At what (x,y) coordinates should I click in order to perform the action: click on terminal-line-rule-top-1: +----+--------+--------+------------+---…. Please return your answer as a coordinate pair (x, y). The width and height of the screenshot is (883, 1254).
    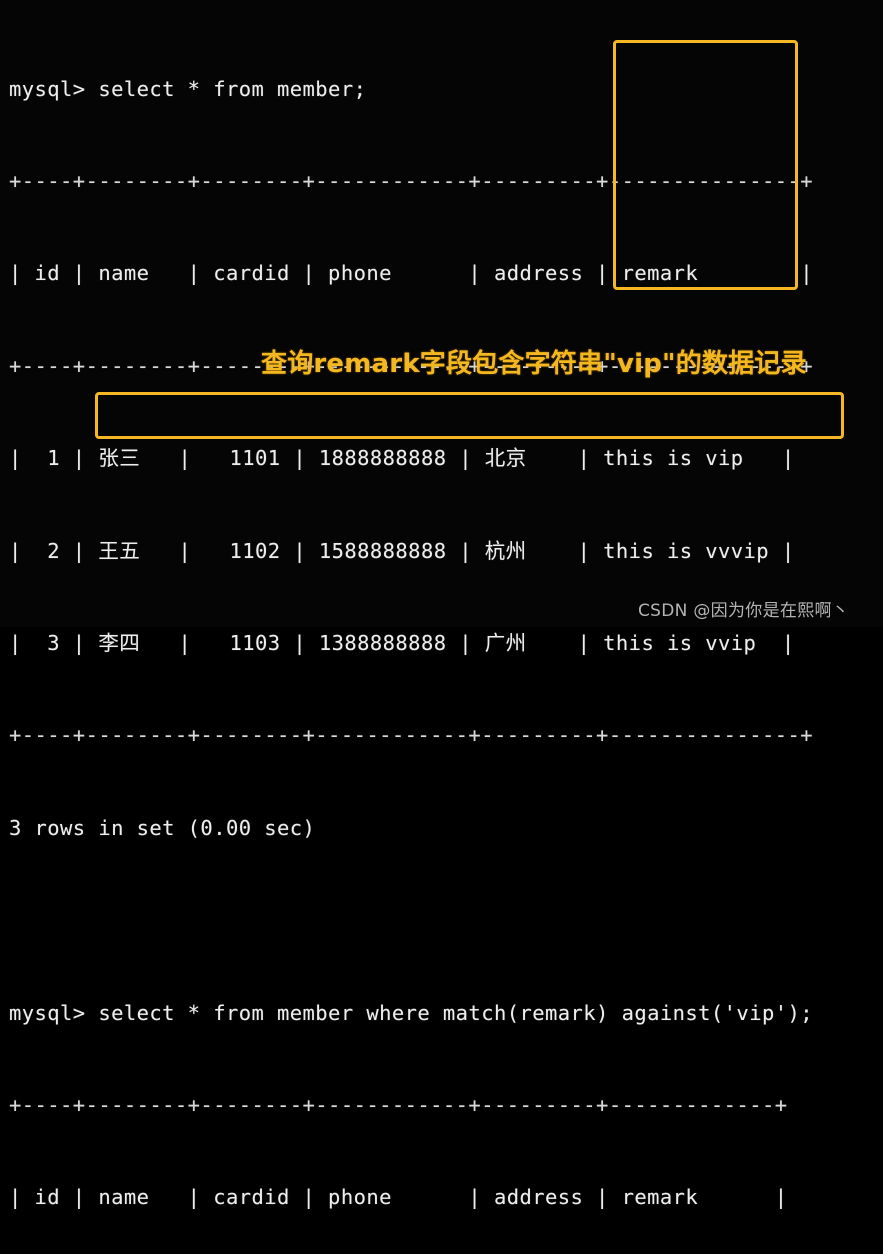
    Looking at the image, I should click on (411, 180).